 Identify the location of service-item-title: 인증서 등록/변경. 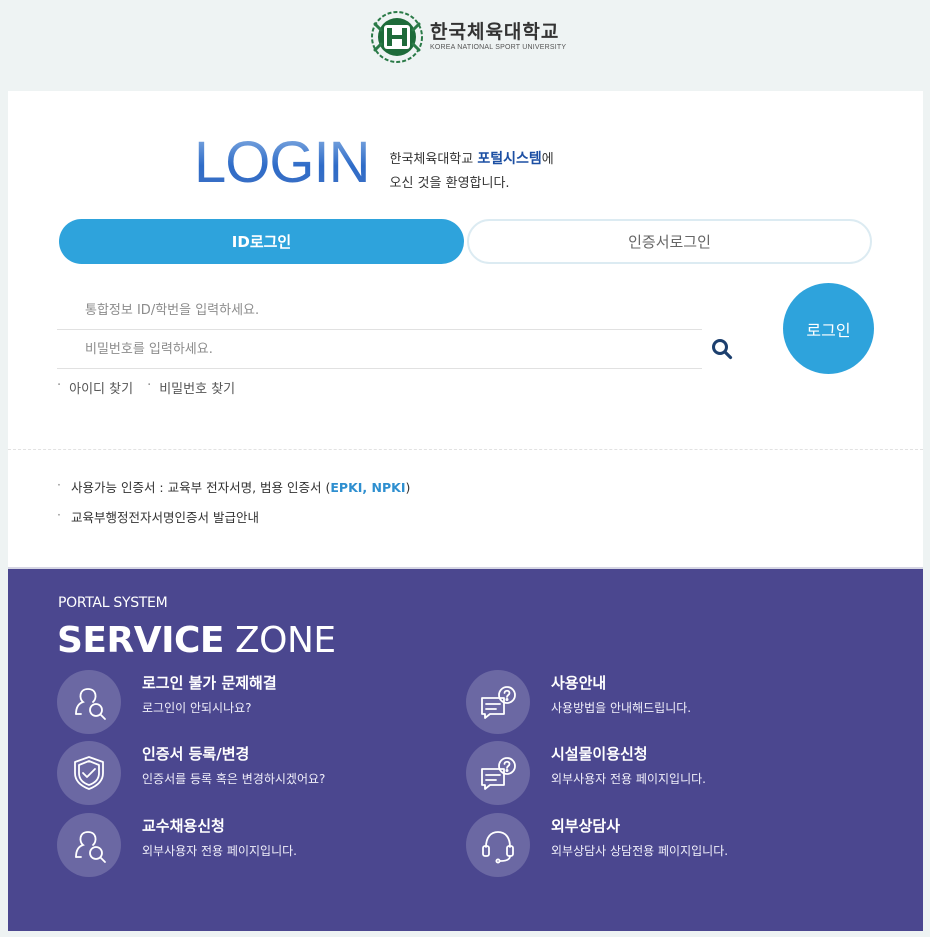
(196, 754).